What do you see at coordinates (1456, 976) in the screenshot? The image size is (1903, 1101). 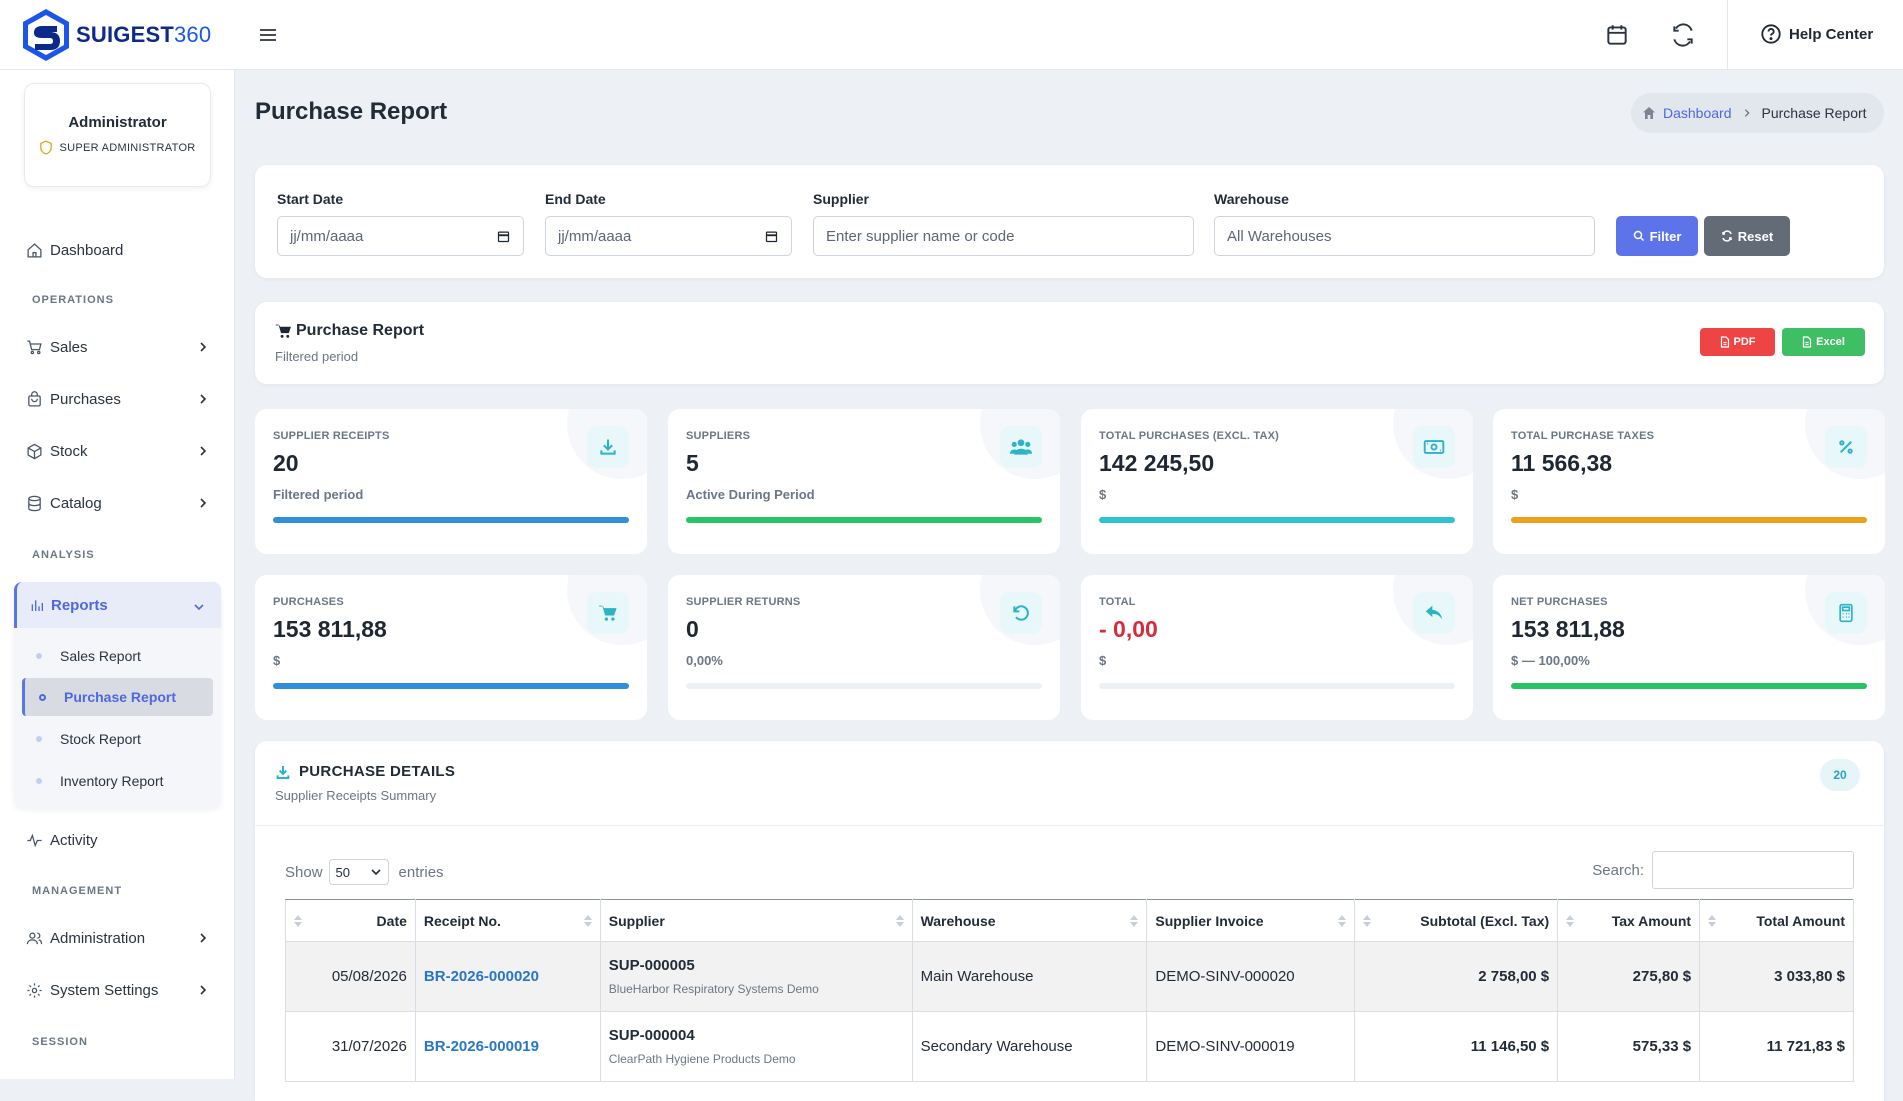 I see `cell-subtotal: 2 758,00 $` at bounding box center [1456, 976].